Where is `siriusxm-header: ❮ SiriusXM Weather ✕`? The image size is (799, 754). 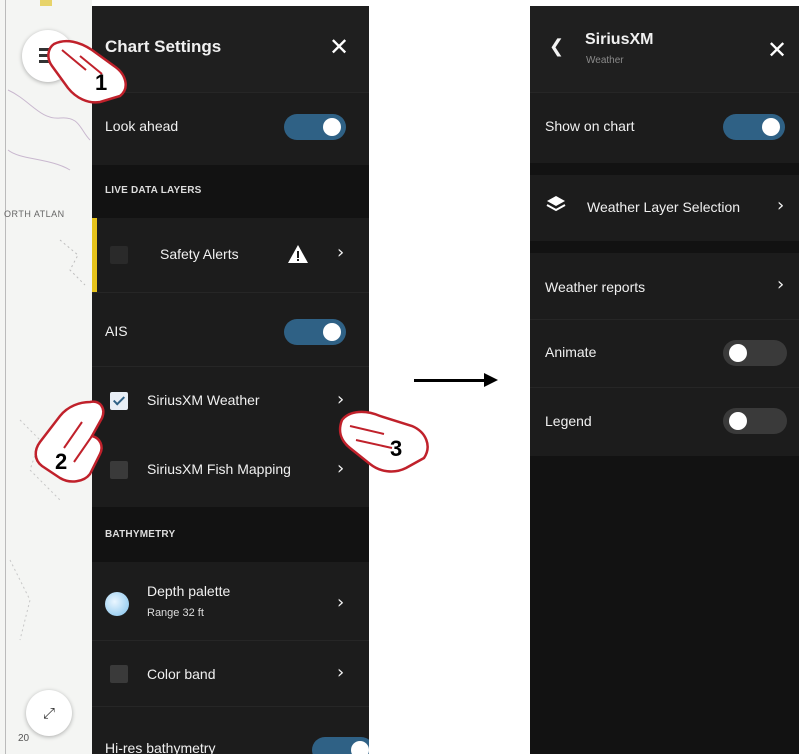
siriusxm-header: ❮ SiriusXM Weather ✕ is located at coordinates (664, 49).